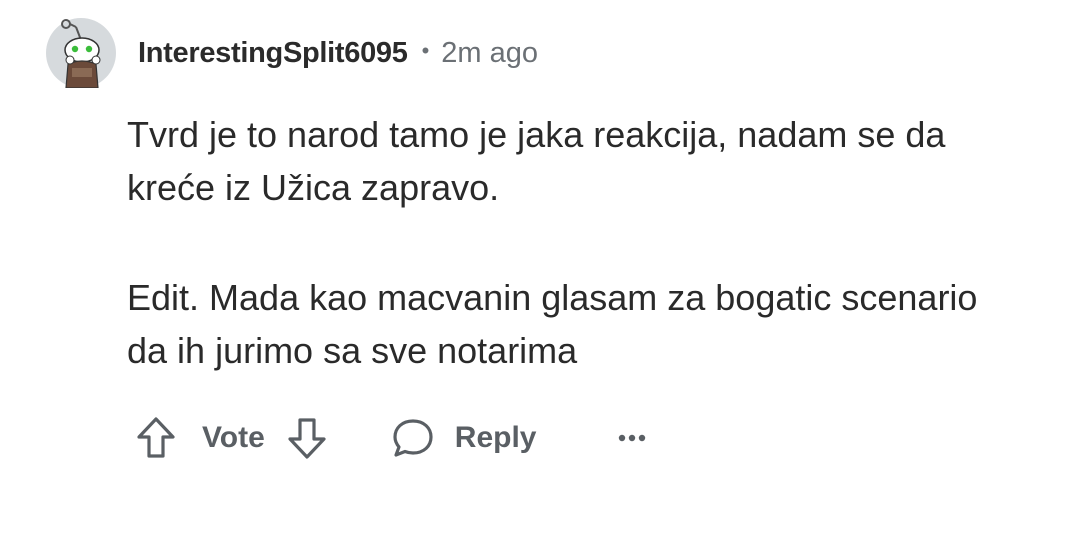 The image size is (1080, 536). I want to click on comment-header: InterestingSplit6095 • 2m ago, so click(292, 53).